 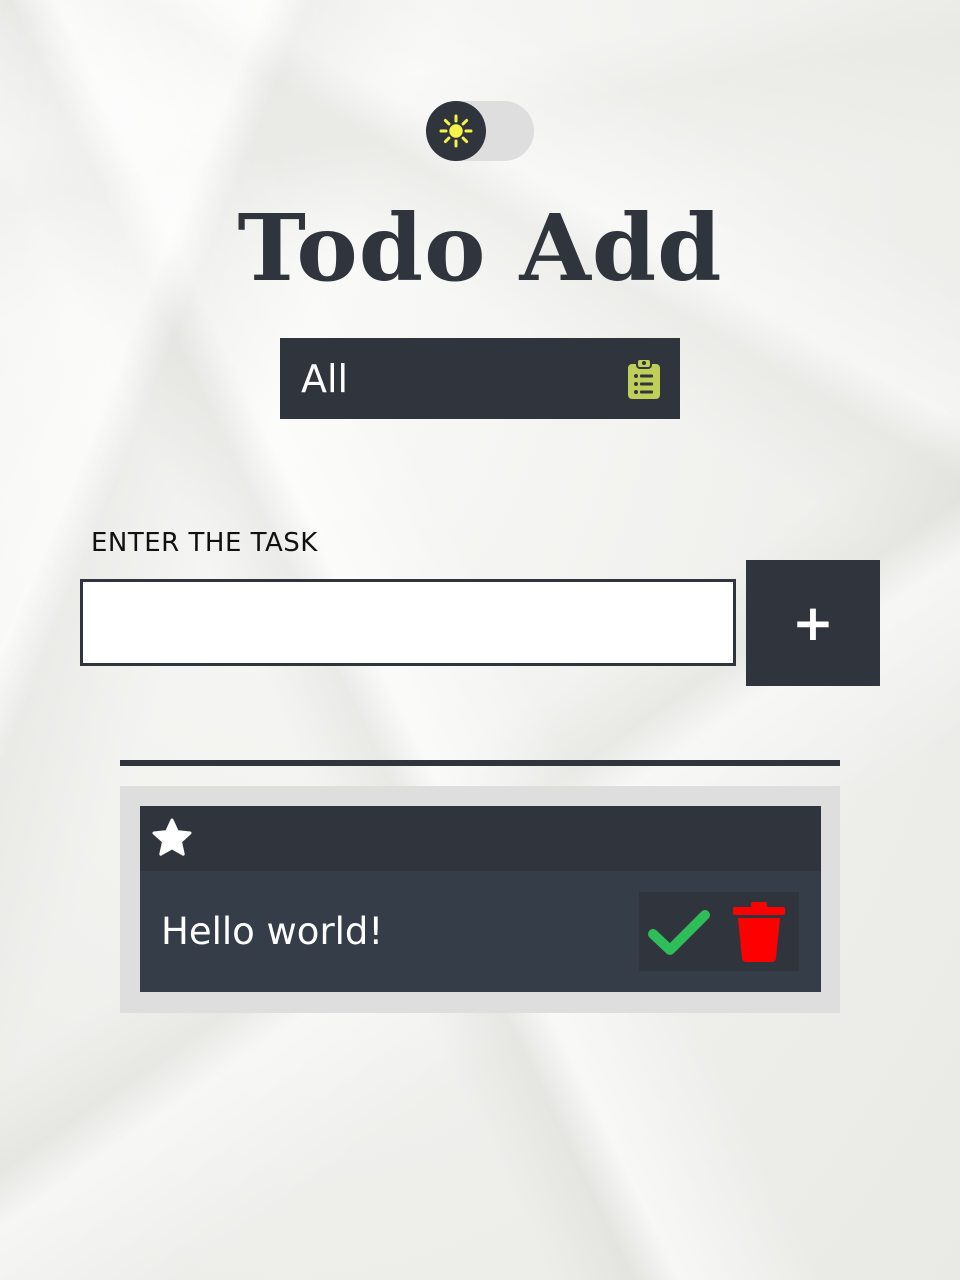 I want to click on todo-item: Hello world!, so click(x=480, y=899).